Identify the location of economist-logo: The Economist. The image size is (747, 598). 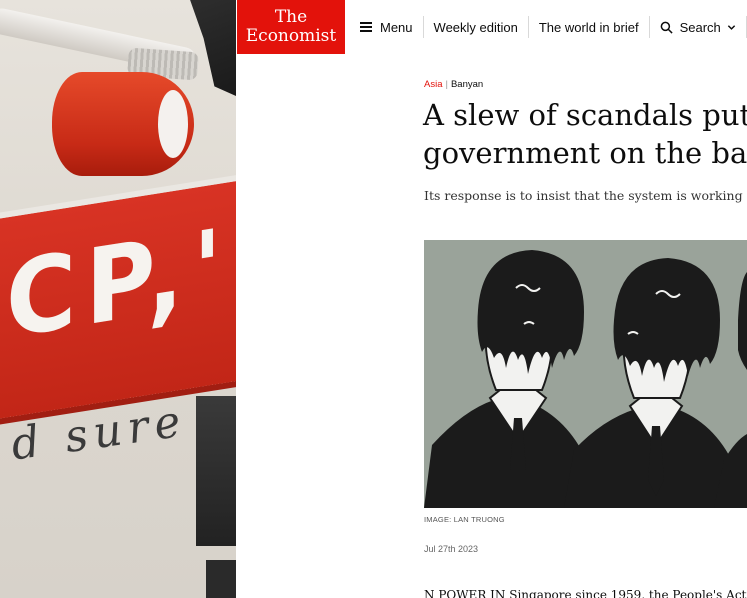
(291, 27).